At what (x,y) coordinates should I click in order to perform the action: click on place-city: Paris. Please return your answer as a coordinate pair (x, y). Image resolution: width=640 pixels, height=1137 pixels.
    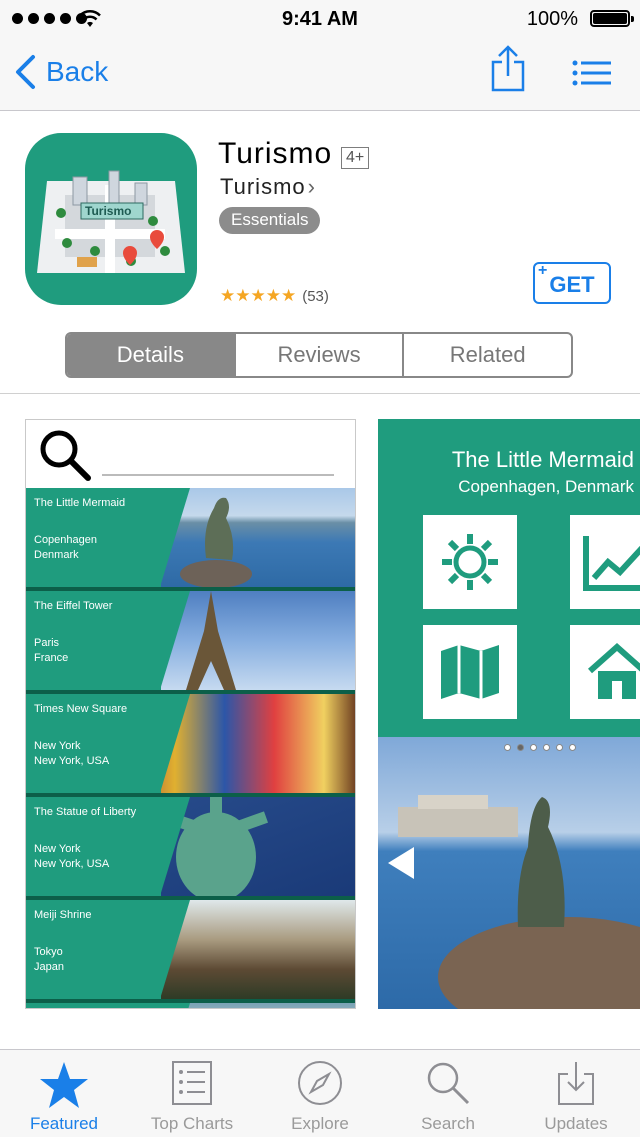
    Looking at the image, I should click on (47, 643).